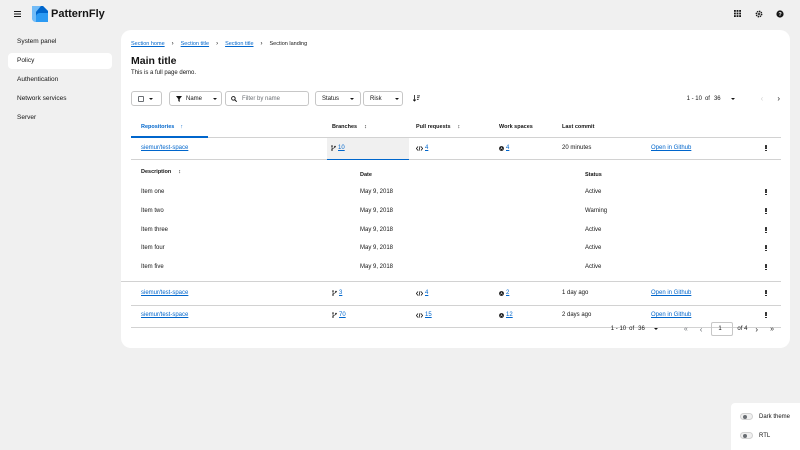 This screenshot has height=450, width=800. Describe the element at coordinates (759, 14) in the screenshot. I see `gear-icon` at that location.